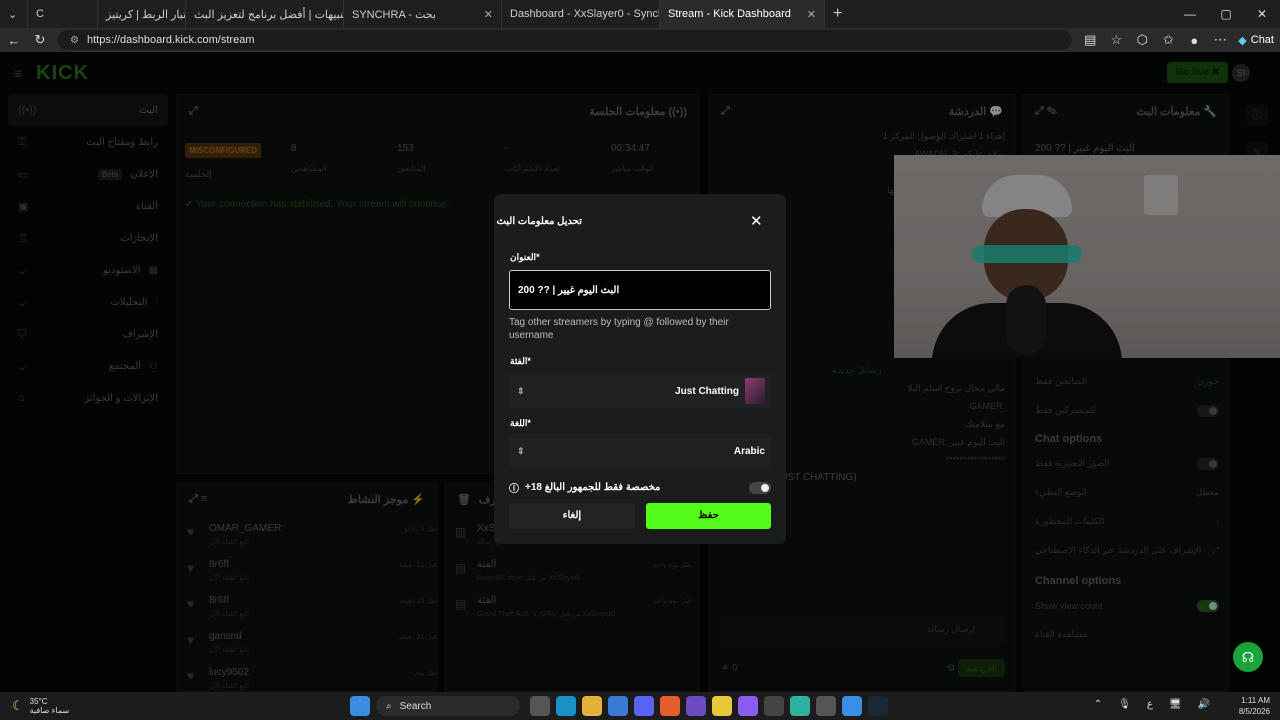 The image size is (1280, 720). What do you see at coordinates (696, 706) in the screenshot?
I see `vs-icon` at bounding box center [696, 706].